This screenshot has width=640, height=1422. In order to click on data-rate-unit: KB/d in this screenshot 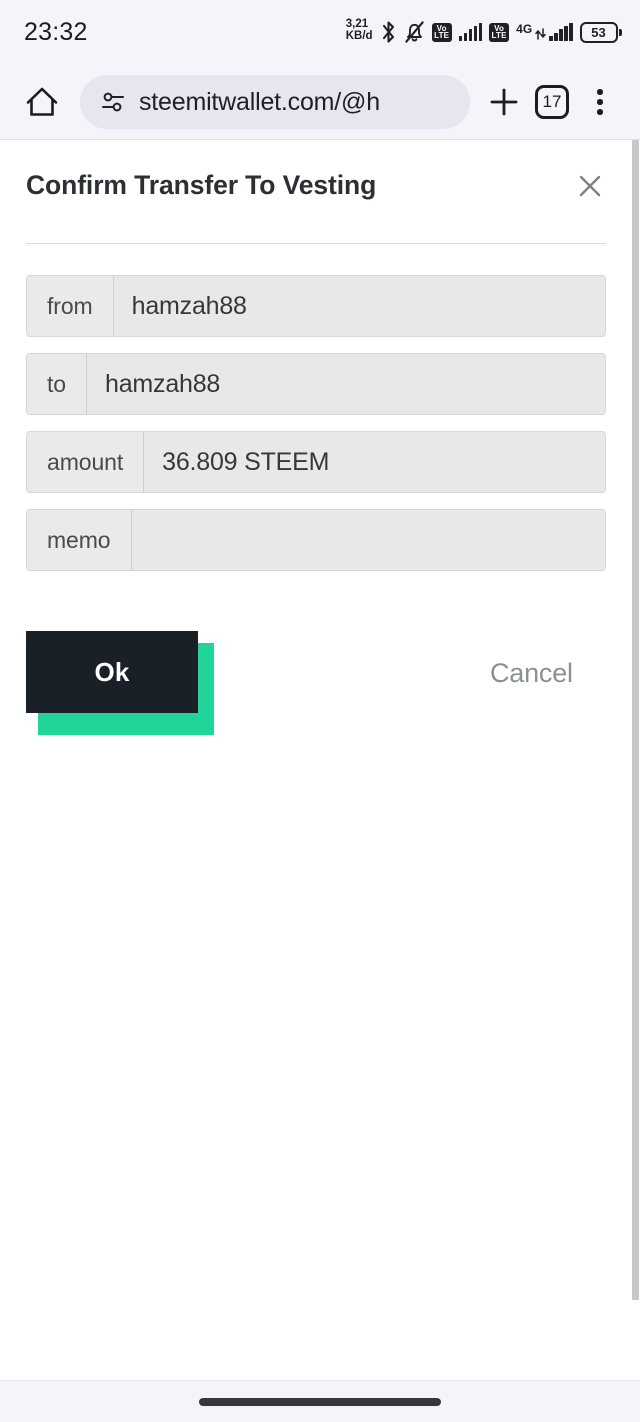, I will do `click(359, 36)`.